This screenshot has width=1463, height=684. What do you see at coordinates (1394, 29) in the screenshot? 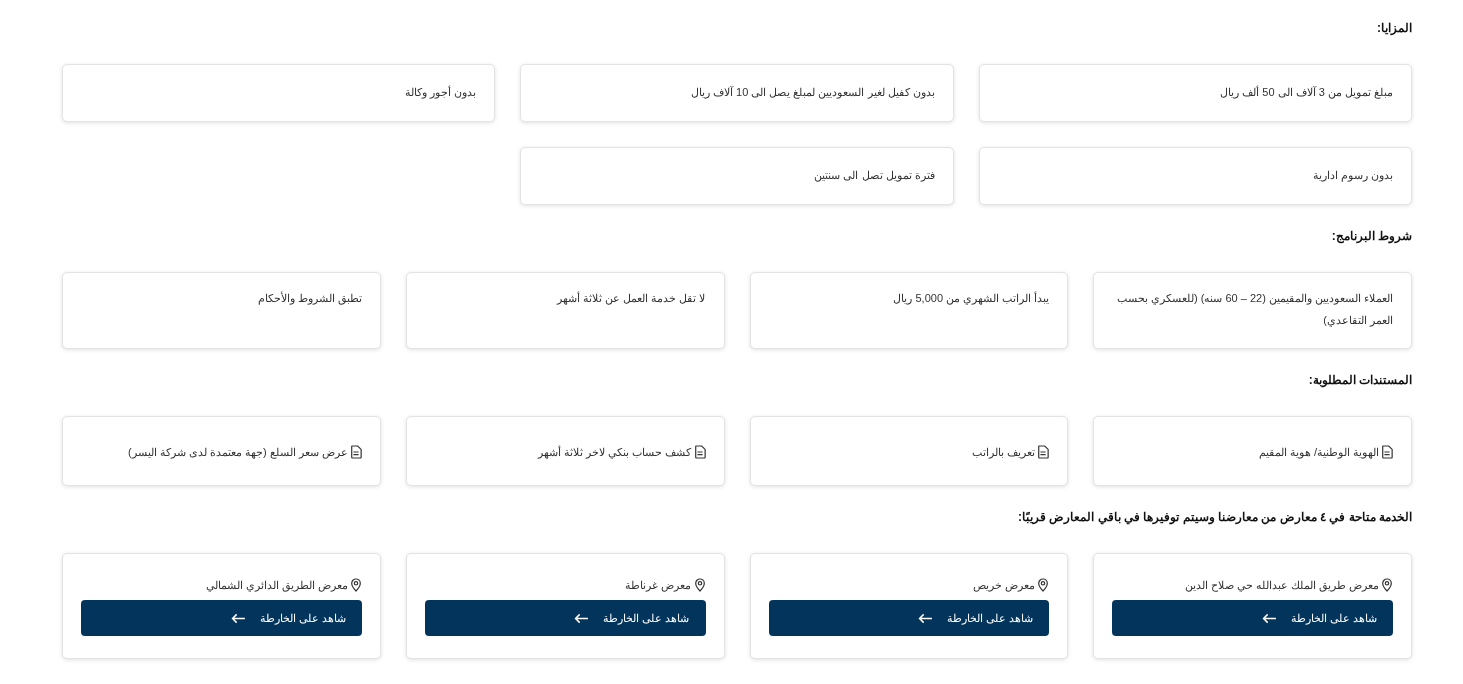
I see `section-title: المزايا:` at bounding box center [1394, 29].